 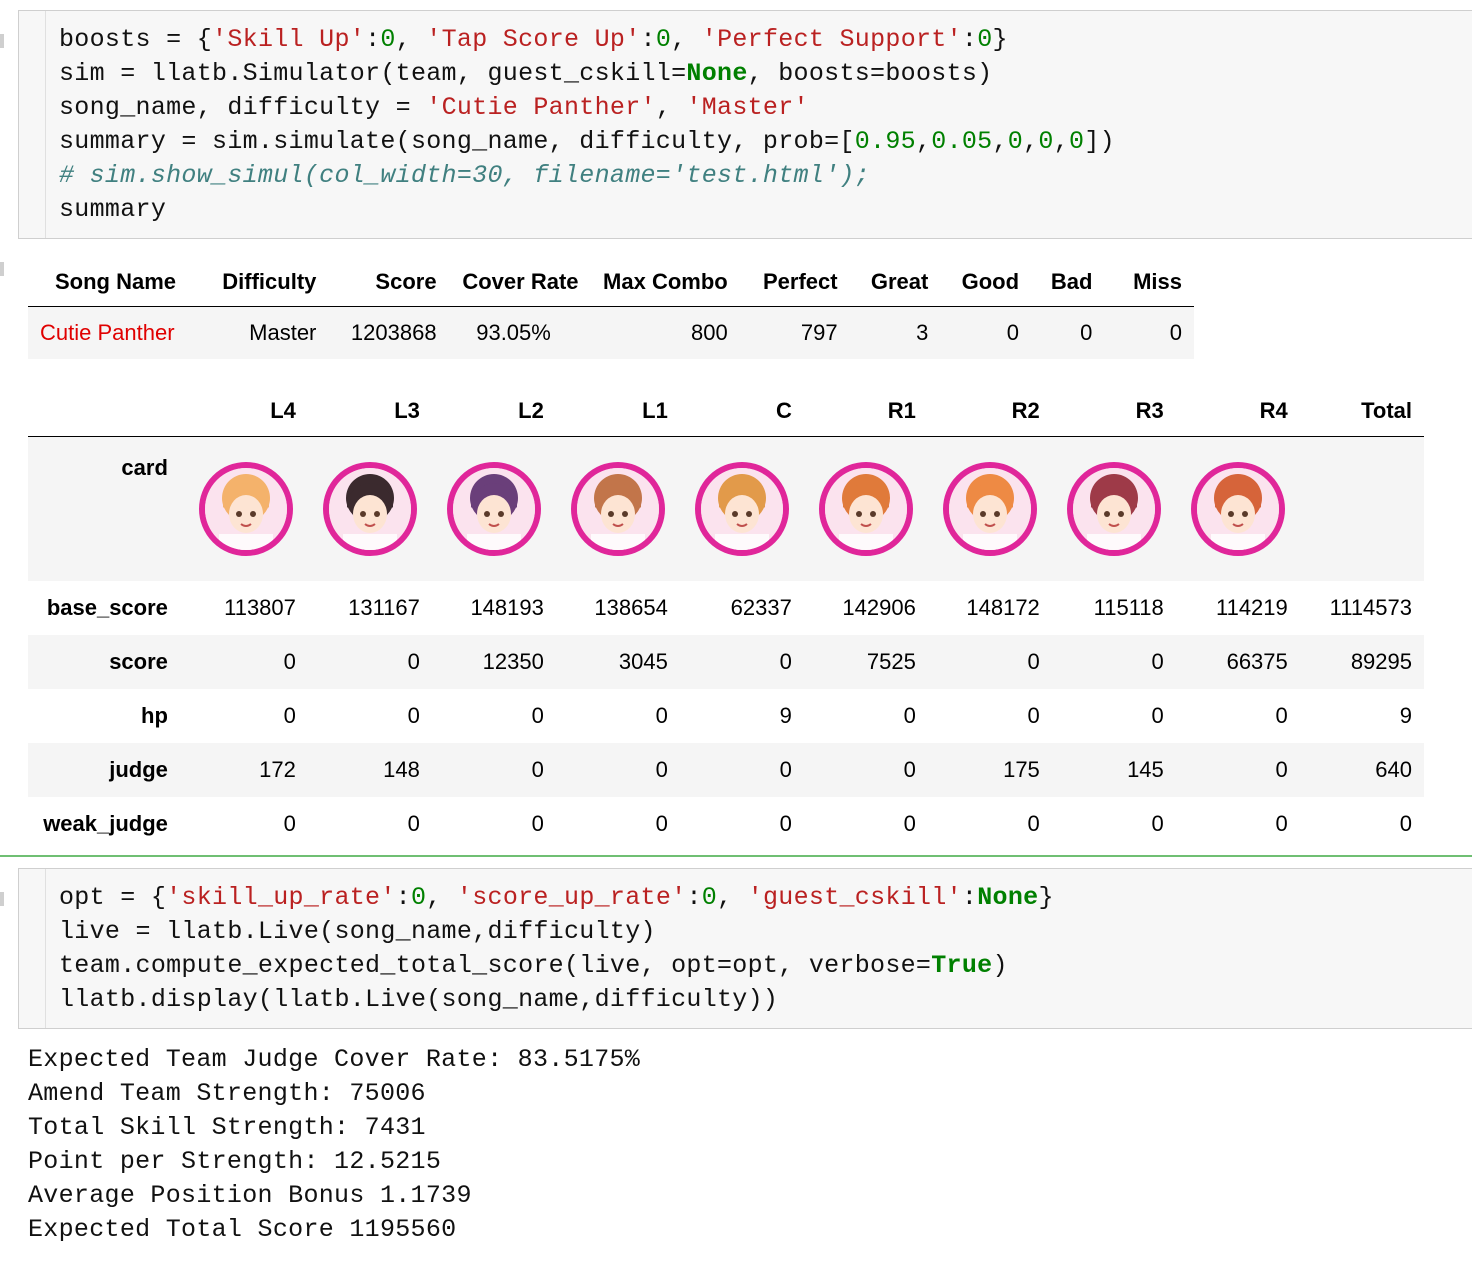 I want to click on table-cell: 9, so click(x=785, y=715).